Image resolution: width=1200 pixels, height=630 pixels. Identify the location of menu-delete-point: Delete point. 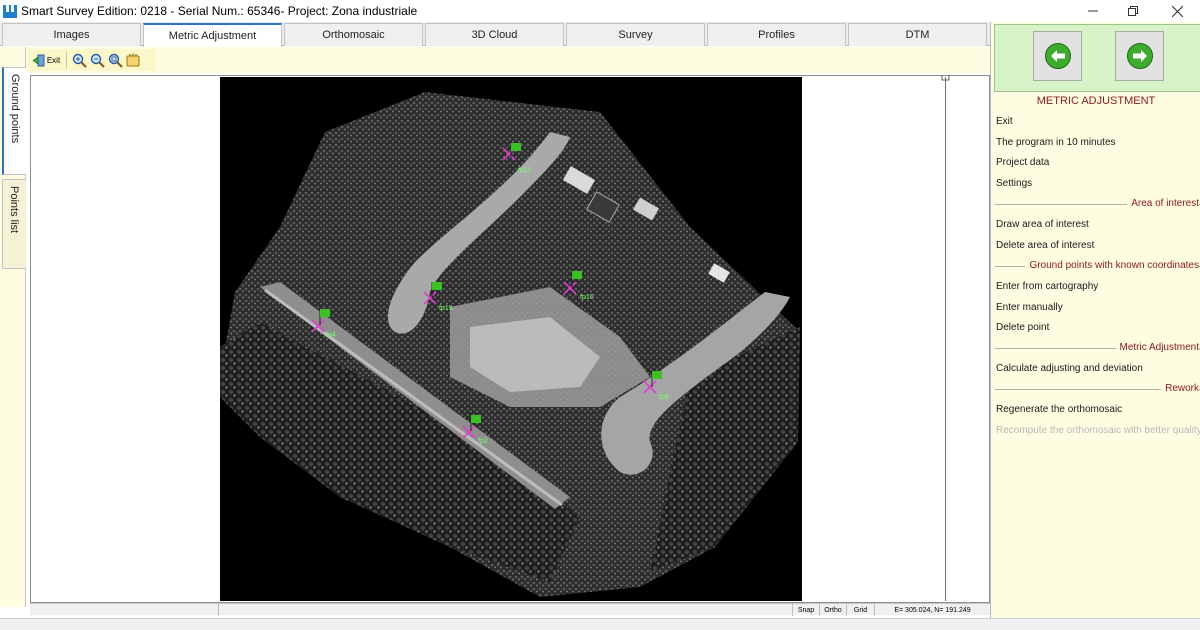
(1022, 327).